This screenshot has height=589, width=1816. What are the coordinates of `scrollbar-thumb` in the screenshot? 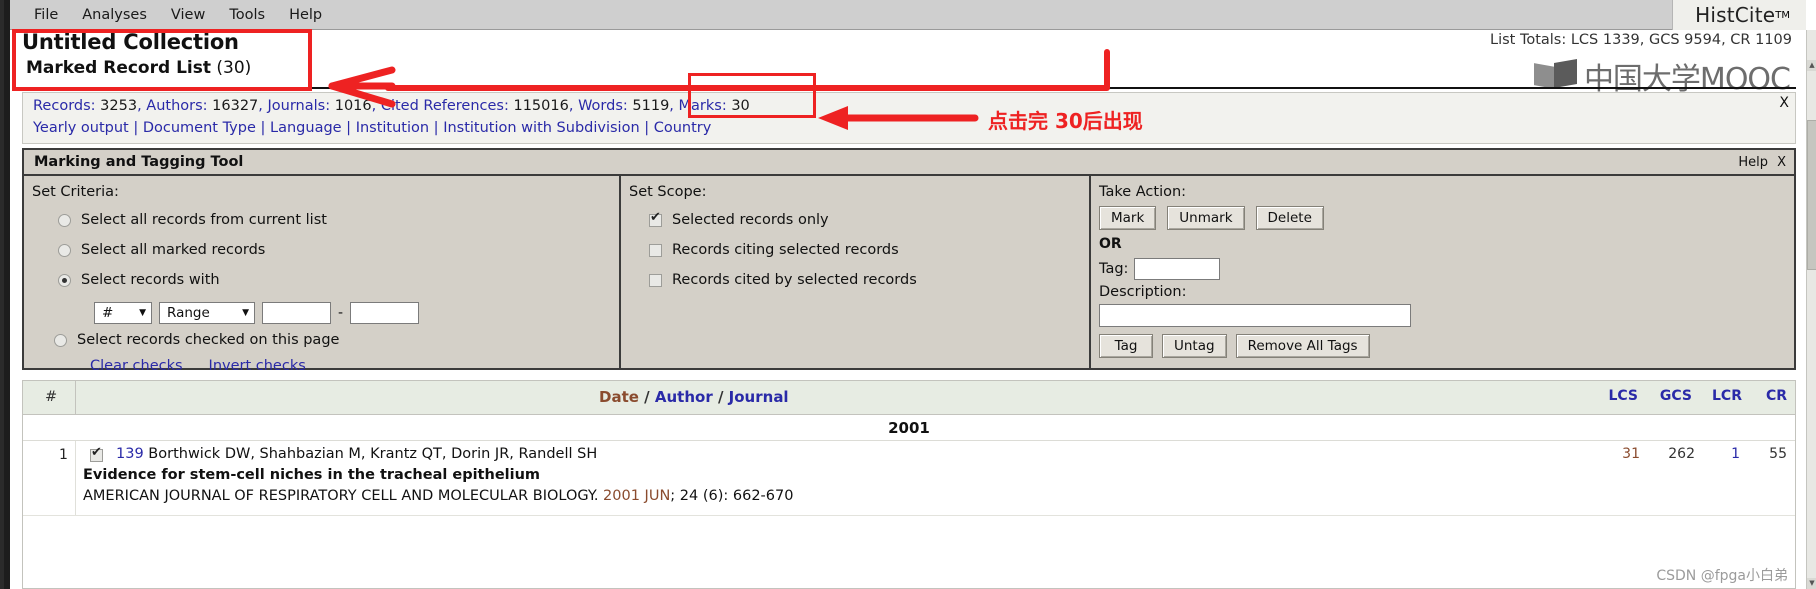 It's located at (1811, 195).